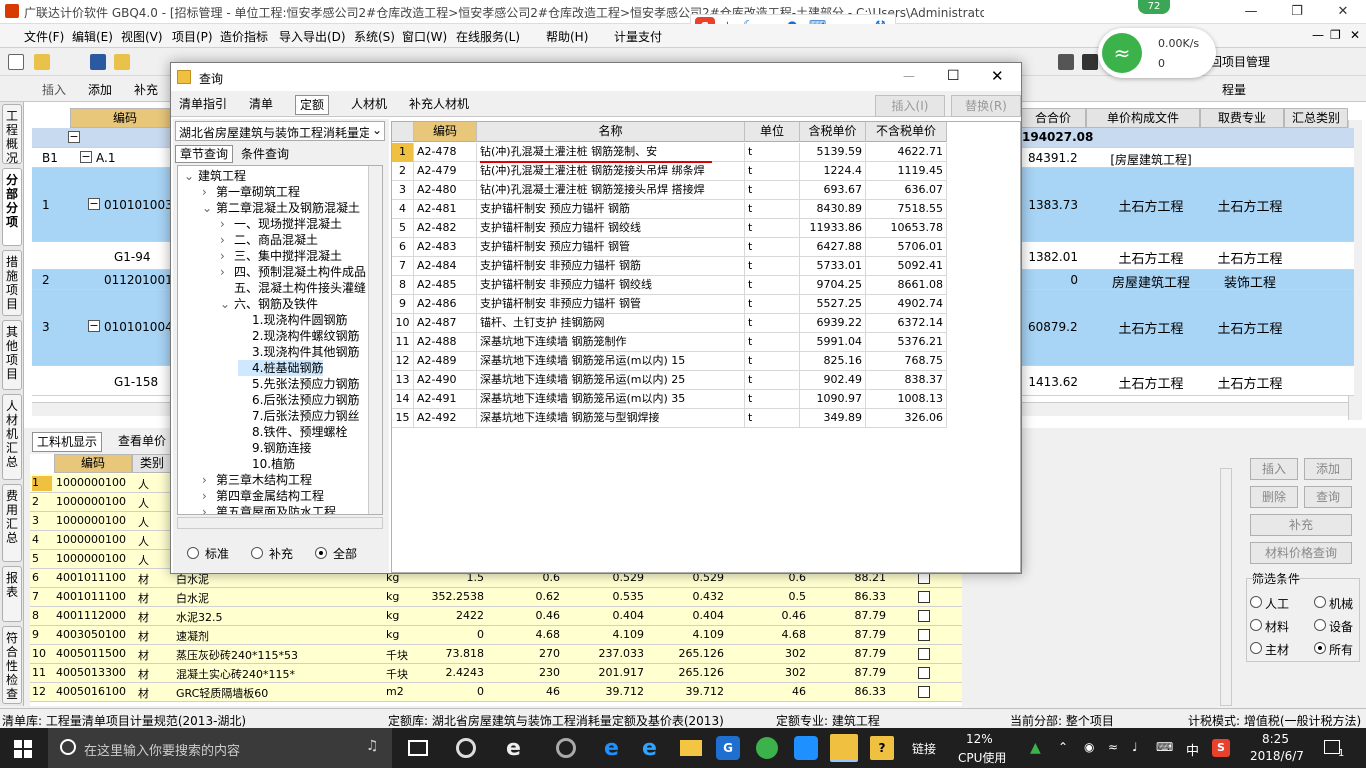 This screenshot has height=768, width=1366. I want to click on tree-node: › 四、预制混凝土构件成品, so click(293, 272).